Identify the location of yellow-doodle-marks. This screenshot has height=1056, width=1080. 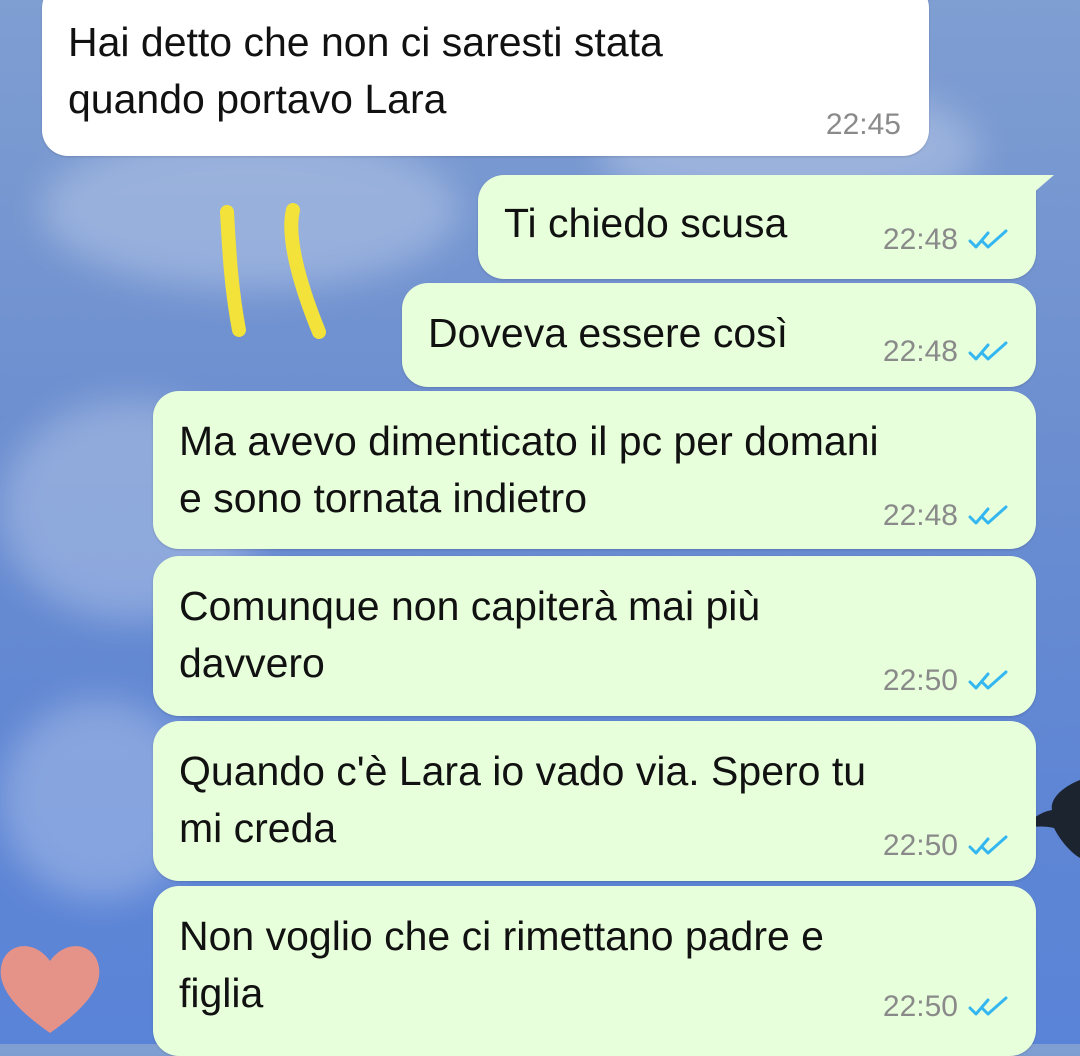
(273, 271).